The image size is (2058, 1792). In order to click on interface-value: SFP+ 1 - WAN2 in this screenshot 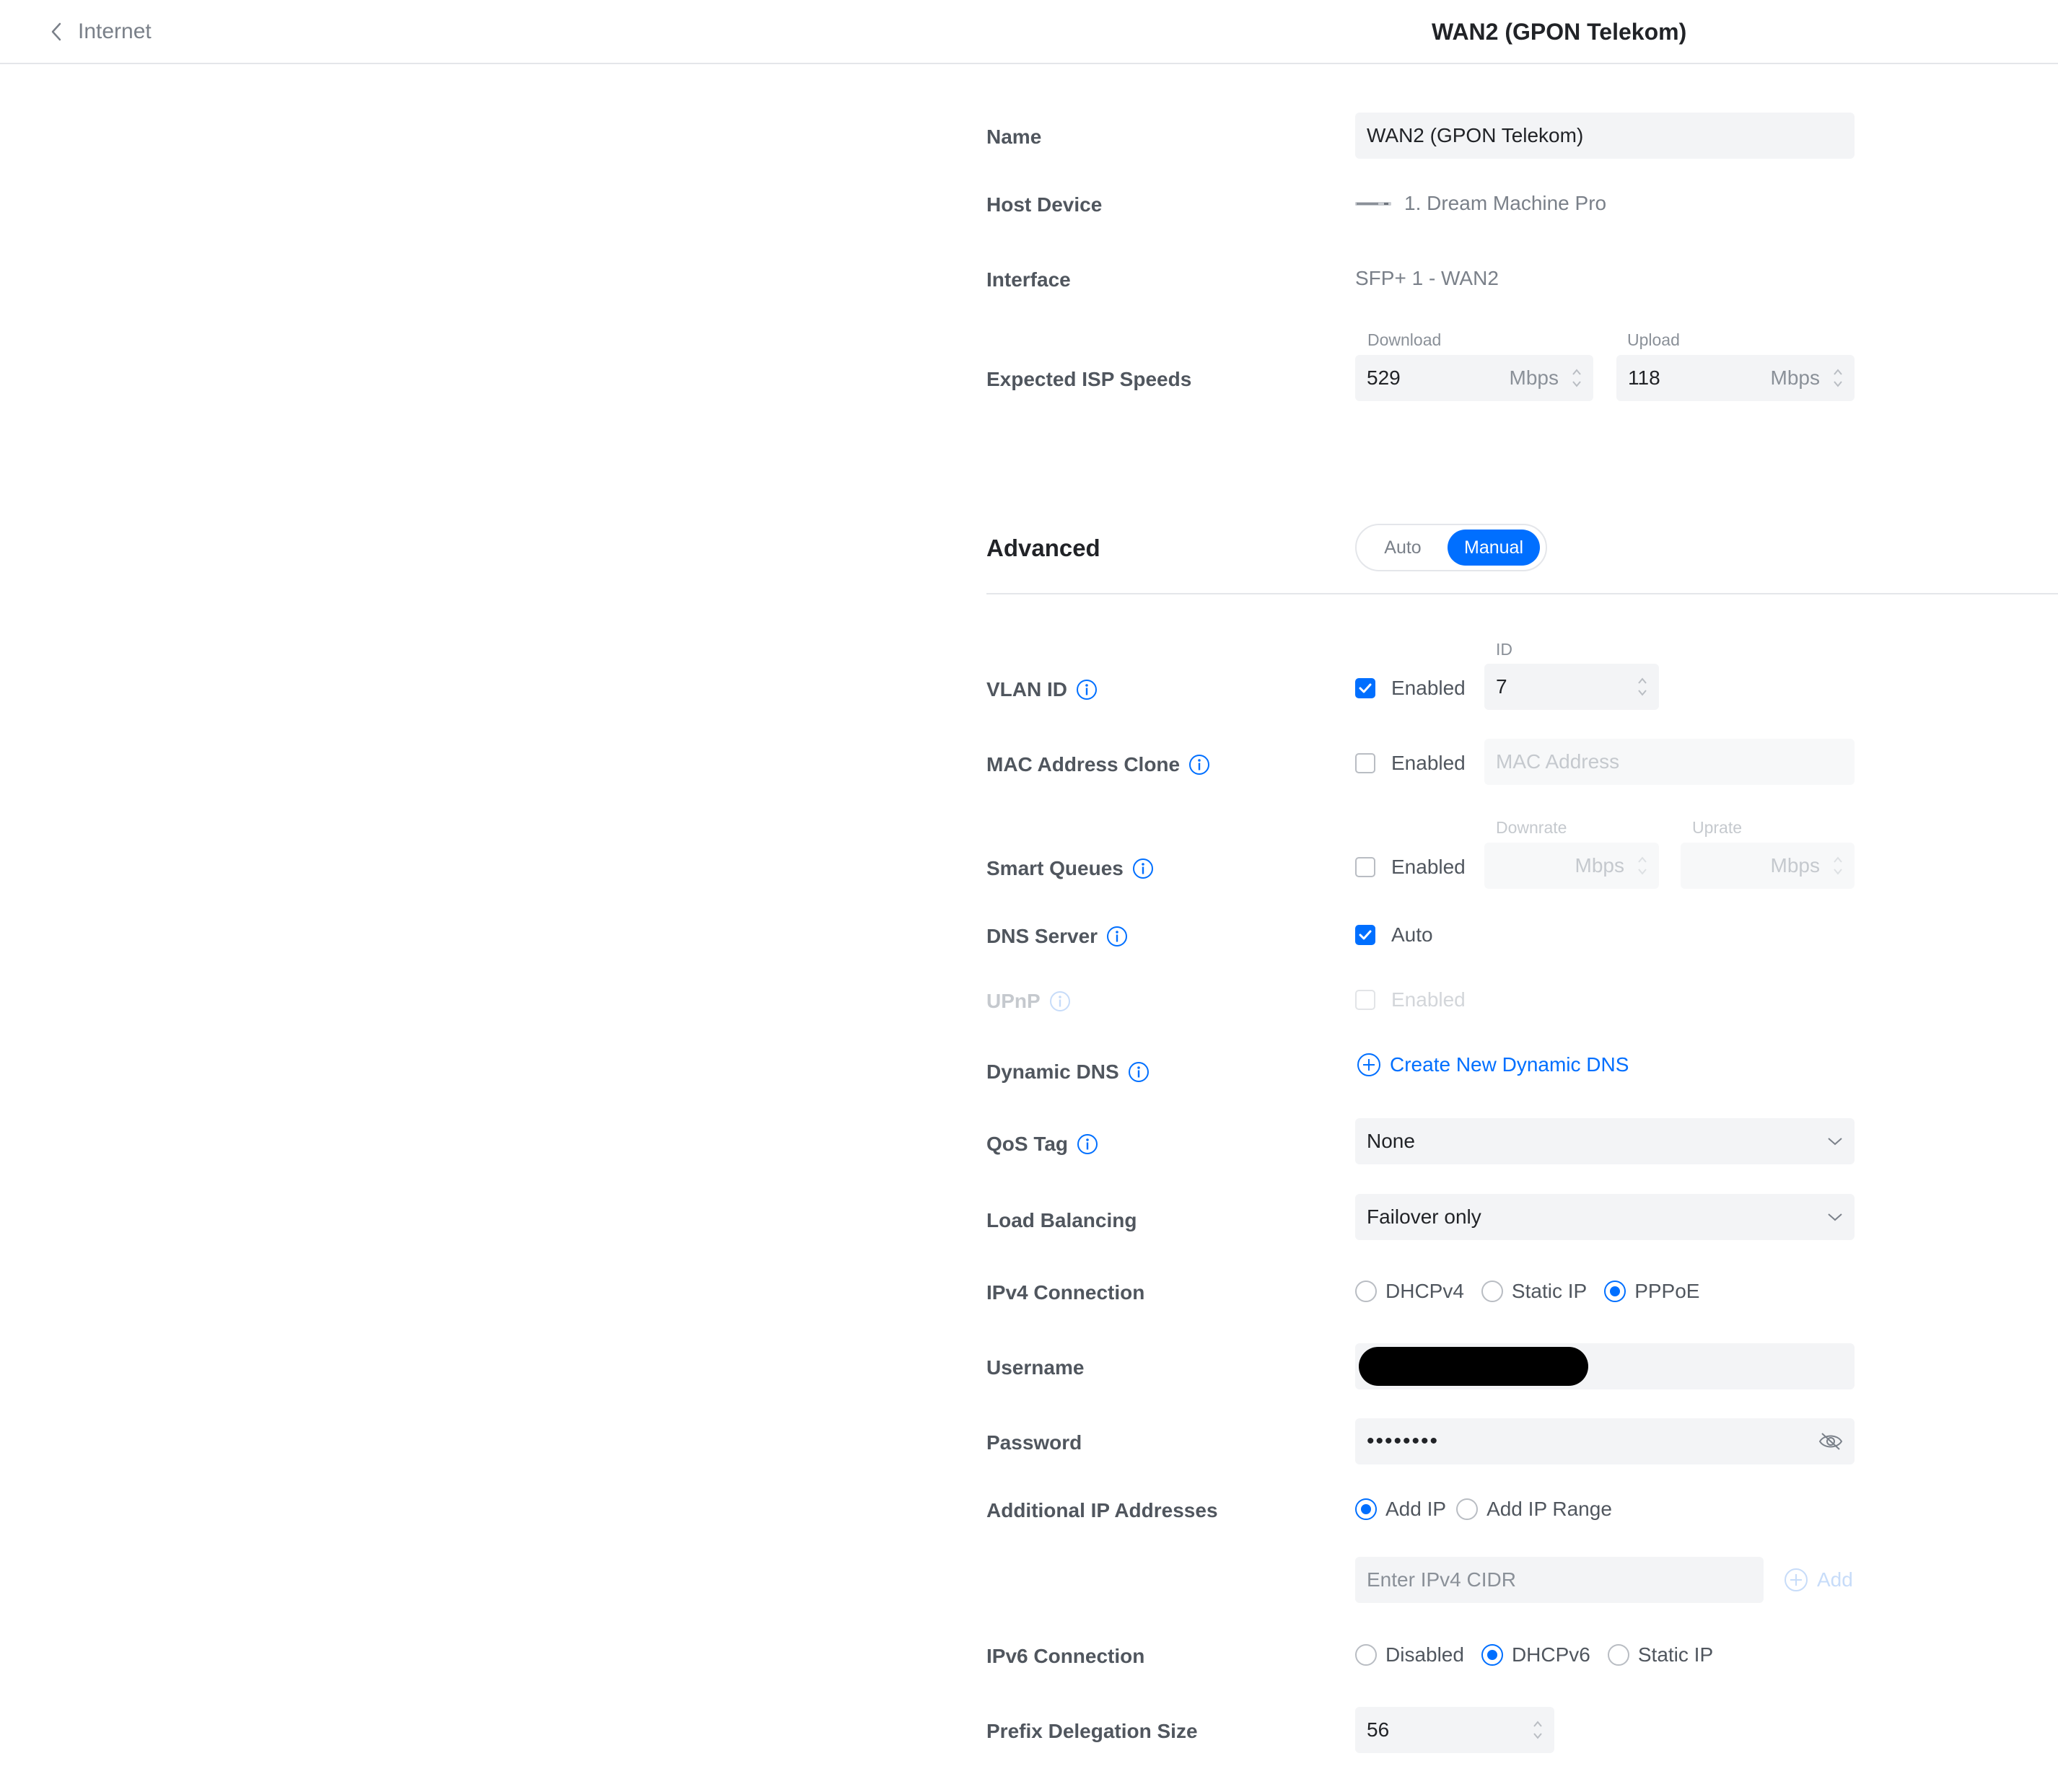, I will do `click(1427, 278)`.